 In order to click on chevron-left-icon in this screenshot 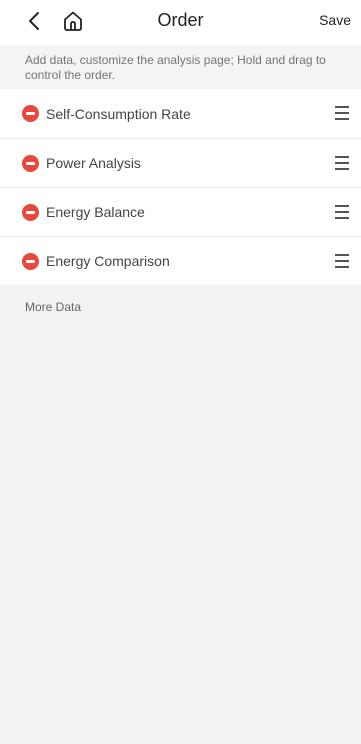, I will do `click(34, 21)`.